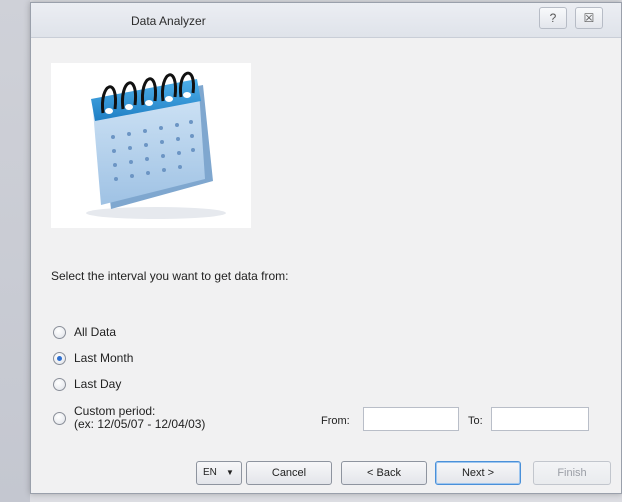 Image resolution: width=622 pixels, height=502 pixels. Describe the element at coordinates (478, 473) in the screenshot. I see `next-button: Next >` at that location.